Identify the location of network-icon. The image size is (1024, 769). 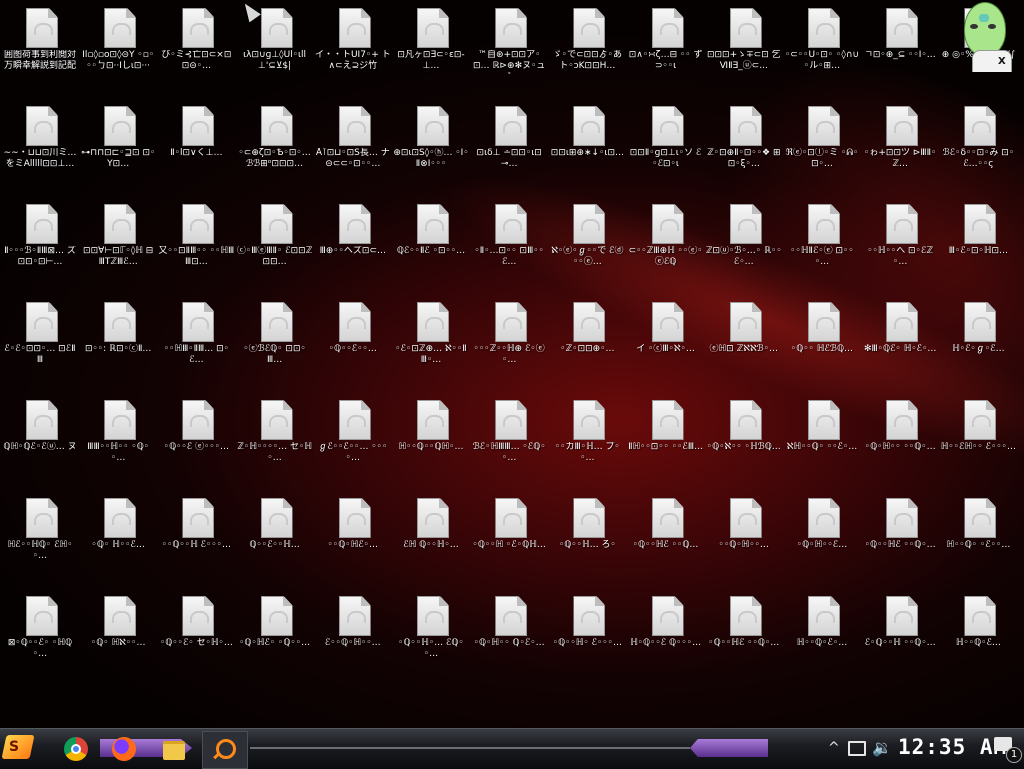
(857, 748).